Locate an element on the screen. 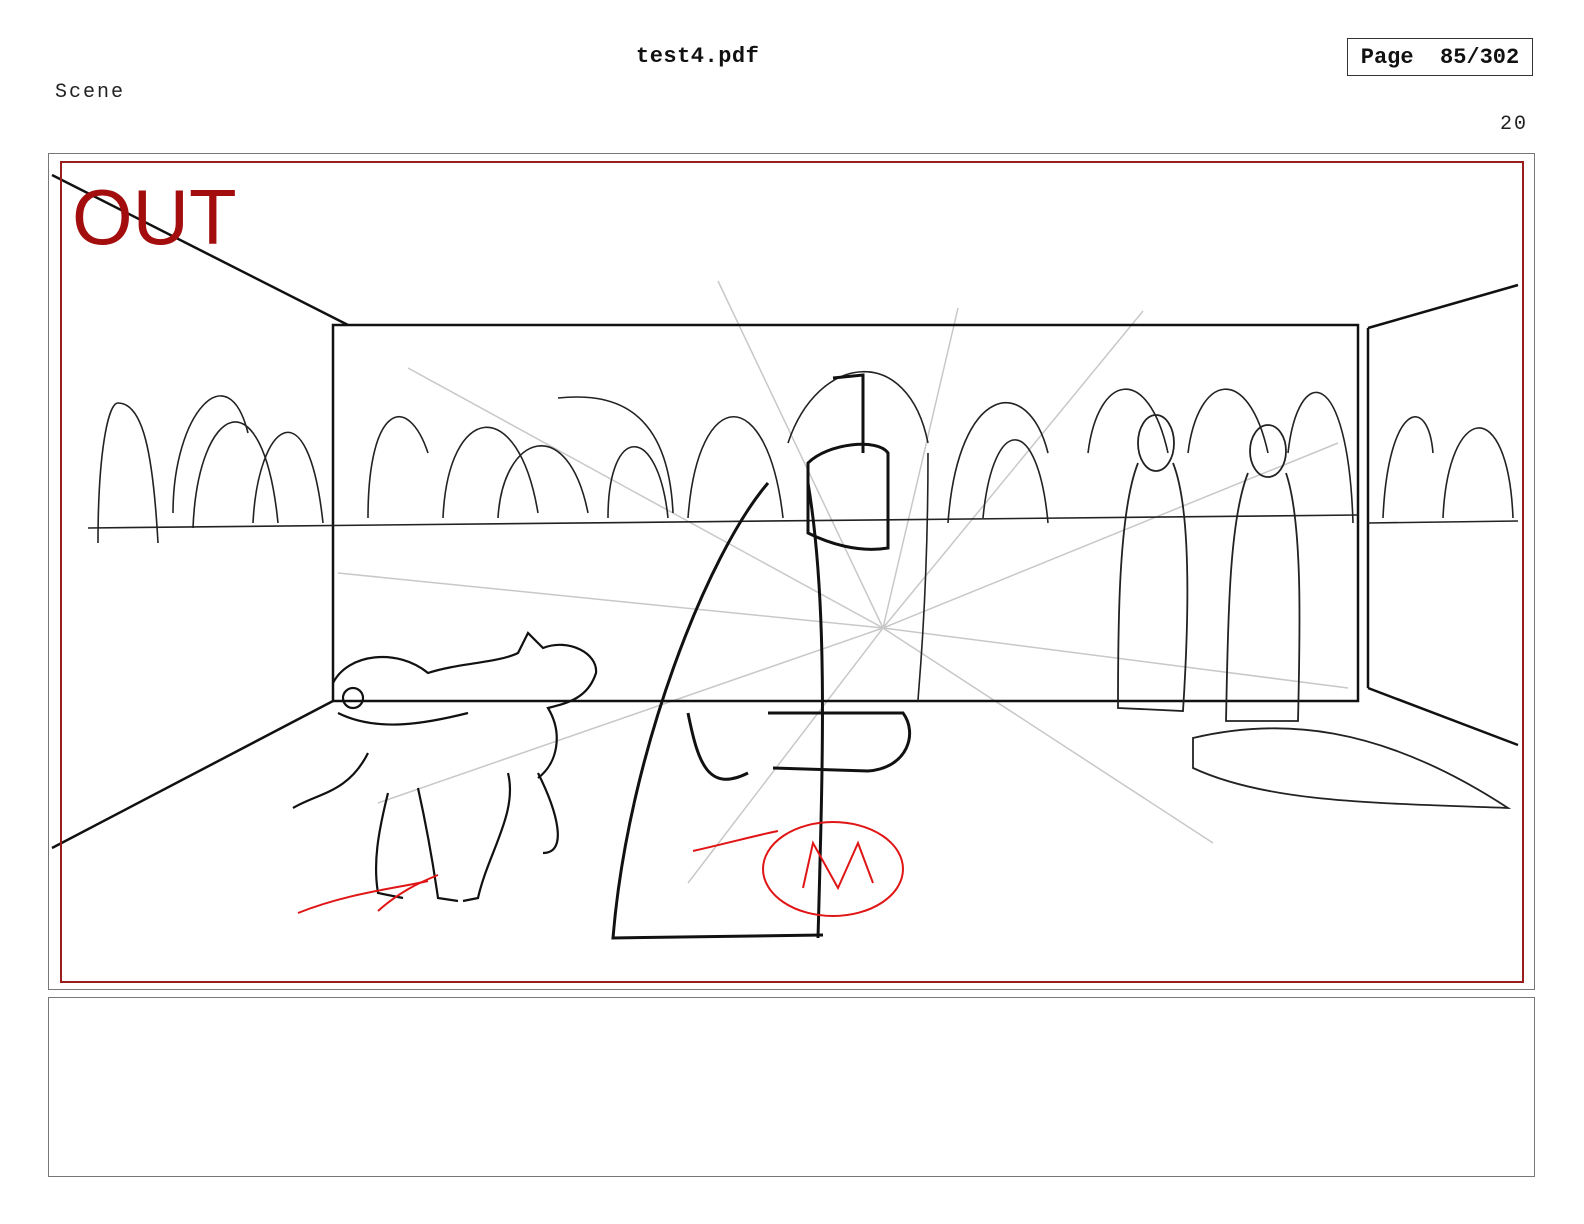 This screenshot has height=1224, width=1584. scene-label: Scene is located at coordinates (90, 92).